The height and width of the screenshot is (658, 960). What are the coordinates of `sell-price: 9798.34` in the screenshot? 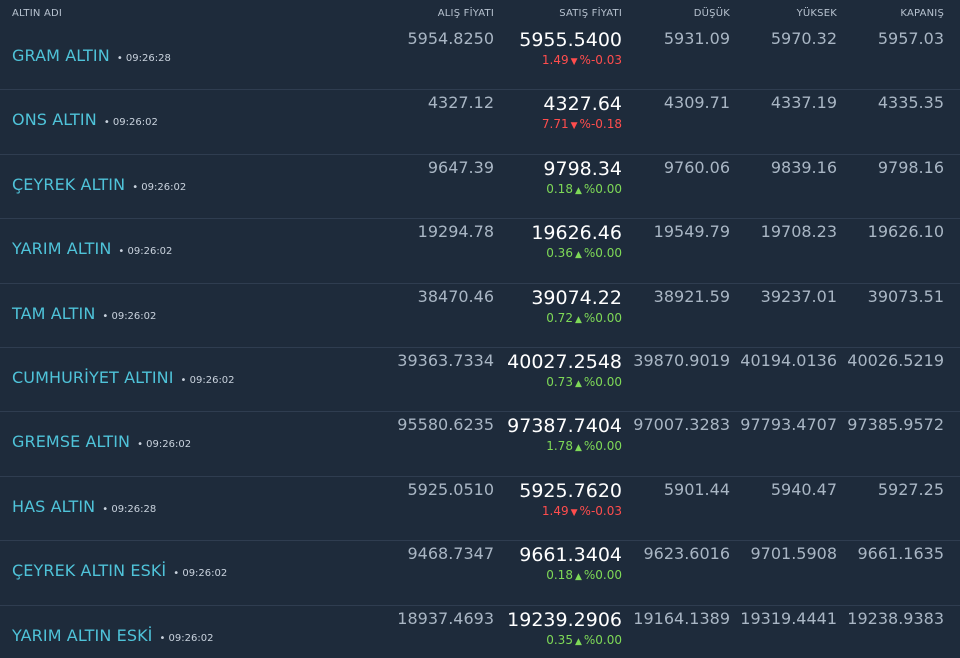 It's located at (582, 168).